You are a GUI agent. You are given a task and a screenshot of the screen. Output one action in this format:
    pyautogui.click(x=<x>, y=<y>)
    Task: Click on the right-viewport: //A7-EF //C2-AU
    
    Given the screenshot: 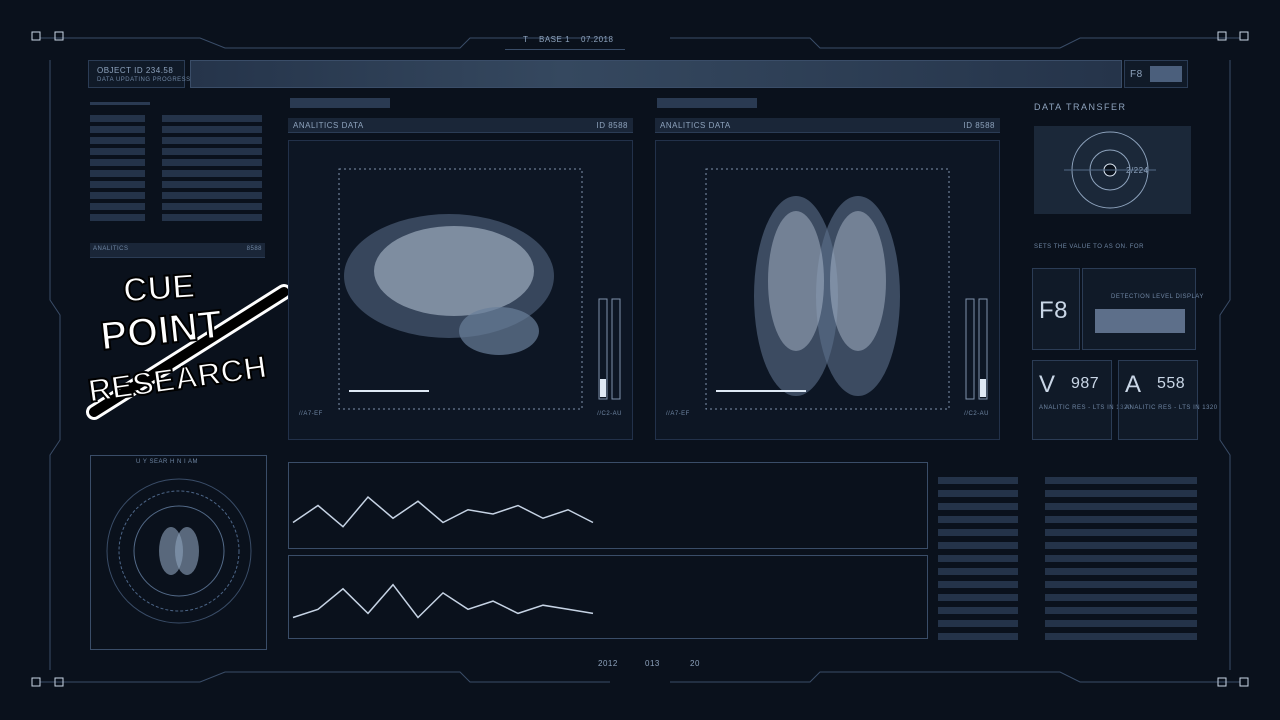 What is the action you would take?
    pyautogui.click(x=827, y=290)
    